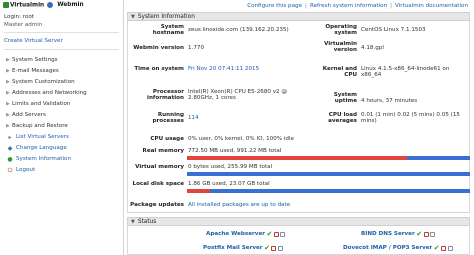  Describe the element at coordinates (393, 30) in the screenshot. I see `os-value: CentOS Linux 7.1.1503` at that location.